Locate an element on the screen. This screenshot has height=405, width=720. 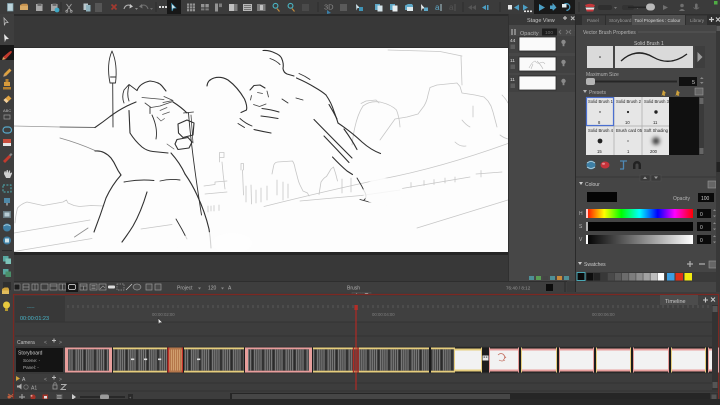
svg-text: 00:00:02:00 is located at coordinates (163, 314).